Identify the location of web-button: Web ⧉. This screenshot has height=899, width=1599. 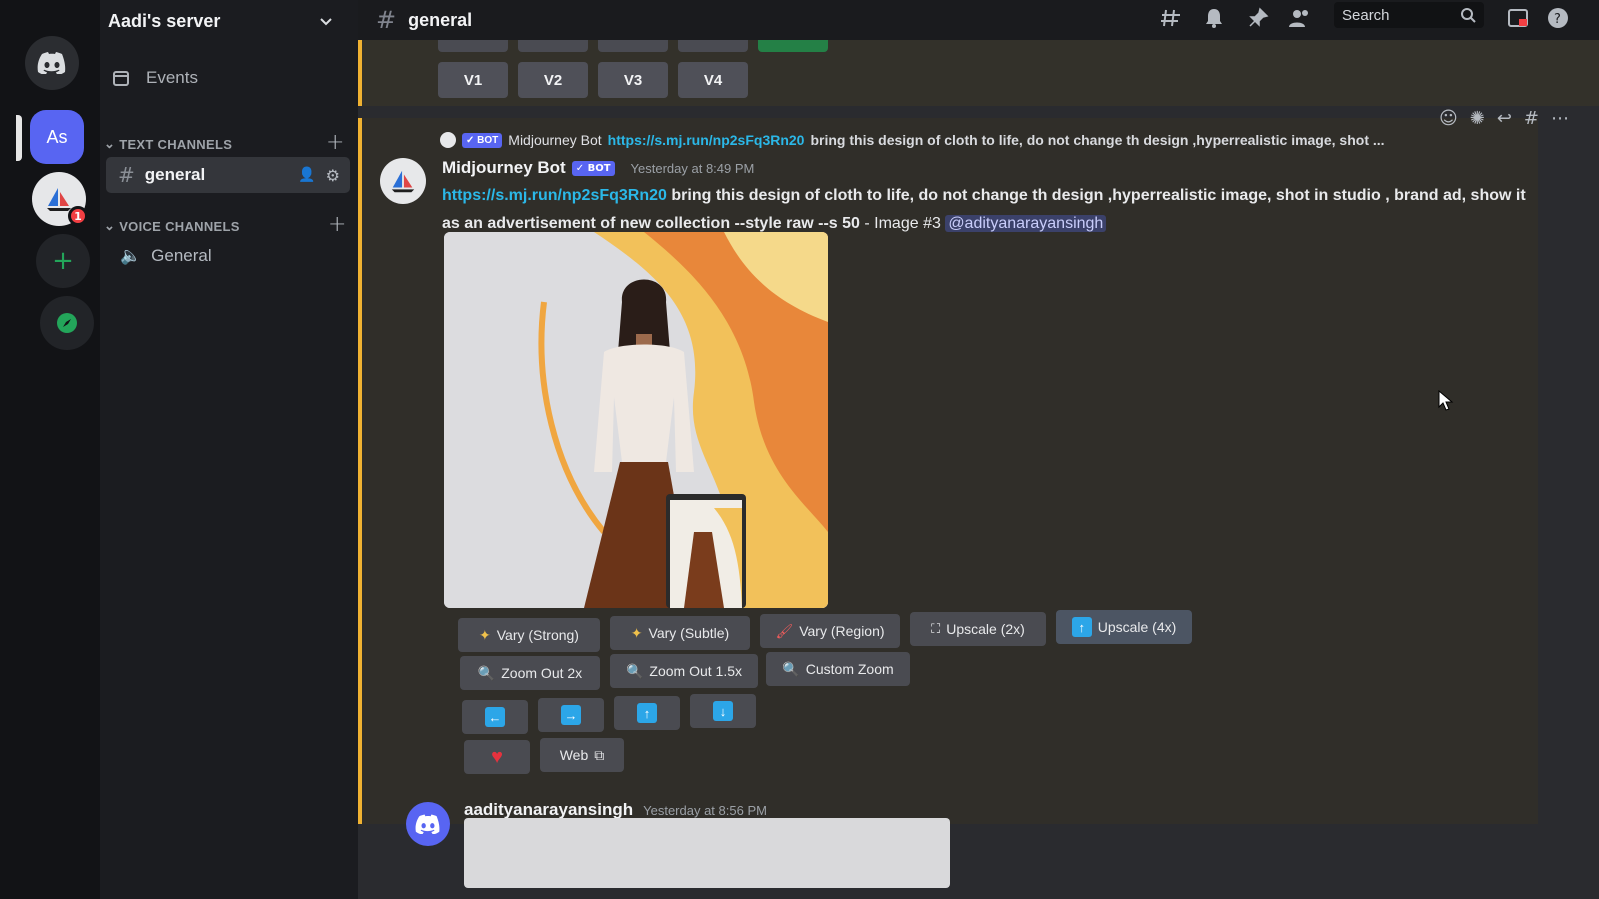
(582, 755).